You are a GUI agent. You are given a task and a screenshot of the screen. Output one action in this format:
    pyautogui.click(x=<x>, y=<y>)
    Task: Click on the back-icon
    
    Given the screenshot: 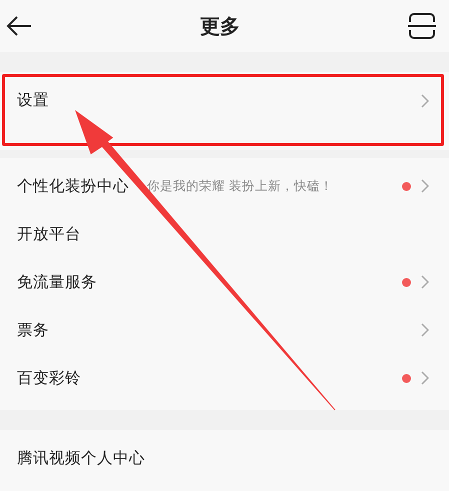 What is the action you would take?
    pyautogui.click(x=19, y=26)
    